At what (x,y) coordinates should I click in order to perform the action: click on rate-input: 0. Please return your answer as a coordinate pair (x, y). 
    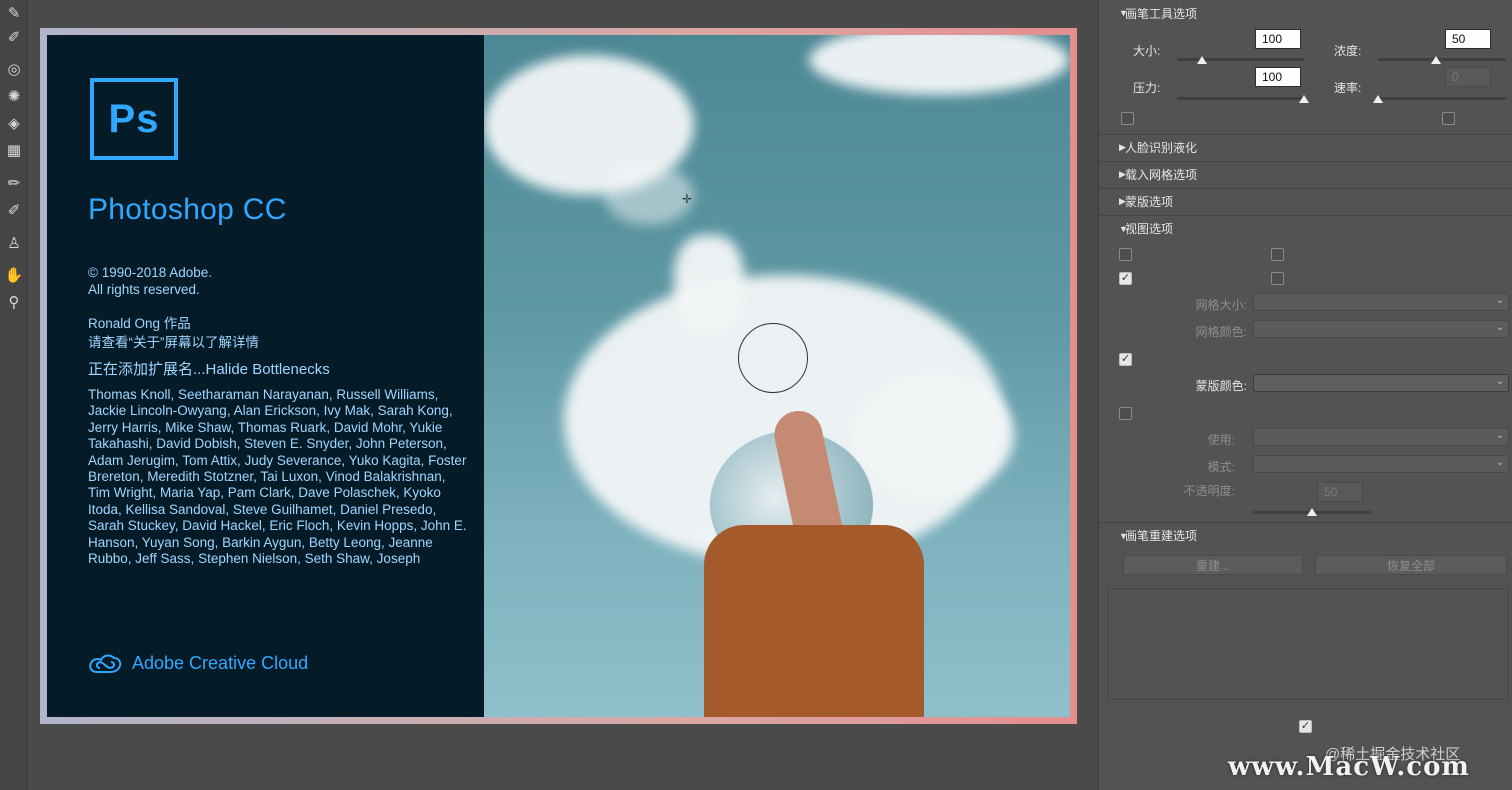
    Looking at the image, I should click on (1468, 77).